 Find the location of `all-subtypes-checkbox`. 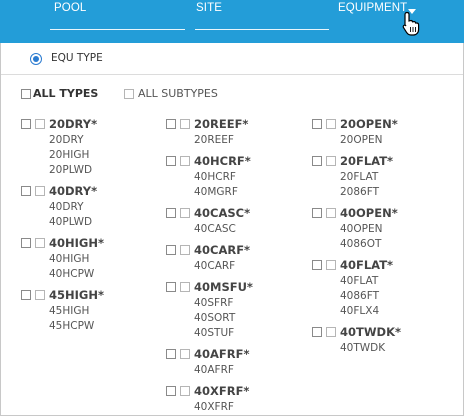

all-subtypes-checkbox is located at coordinates (129, 94).